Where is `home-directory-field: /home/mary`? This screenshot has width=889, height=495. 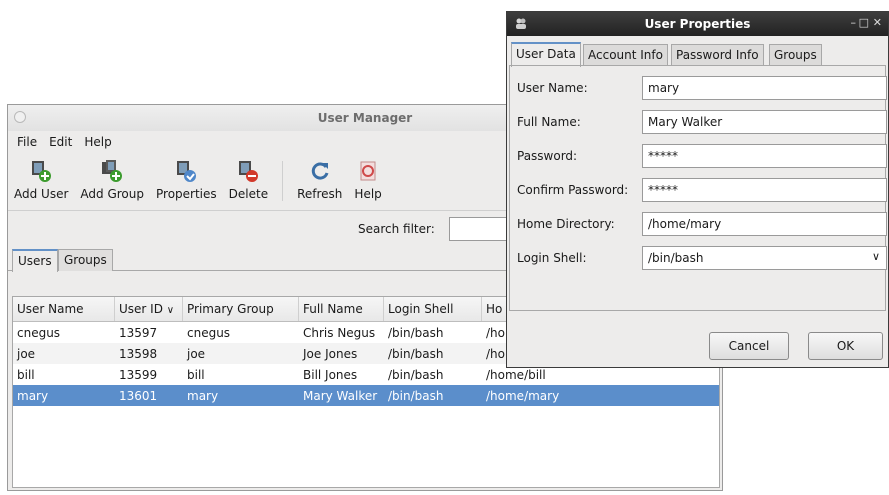 home-directory-field: /home/mary is located at coordinates (764, 224).